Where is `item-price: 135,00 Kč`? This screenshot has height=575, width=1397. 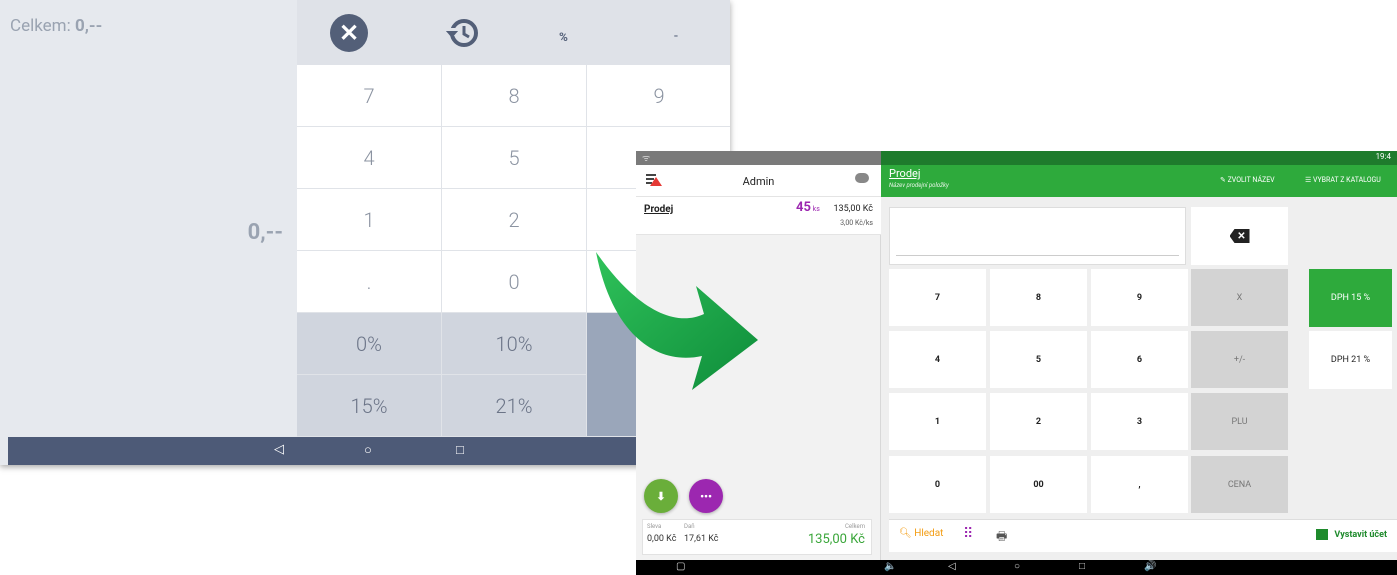
item-price: 135,00 Kč is located at coordinates (853, 209).